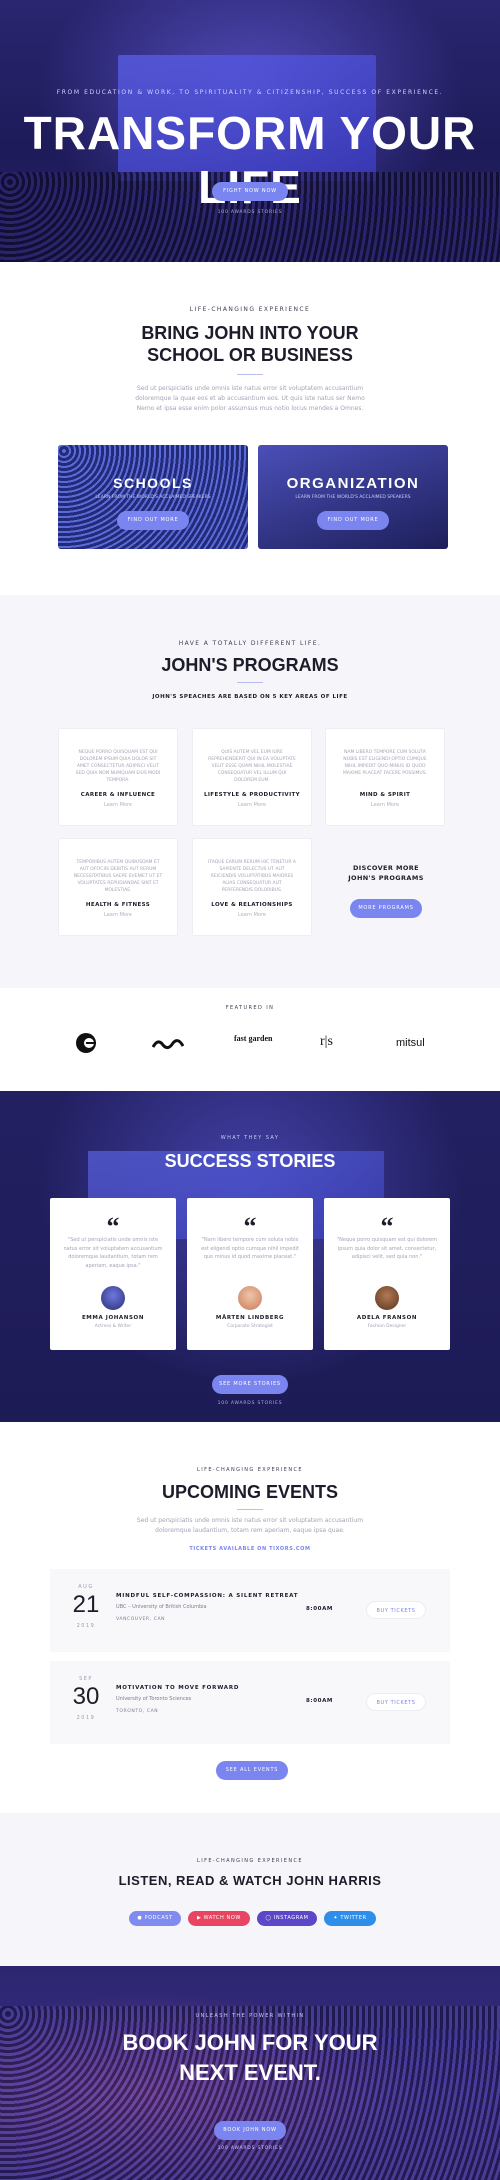 This screenshot has height=2180, width=500. Describe the element at coordinates (250, 1549) in the screenshot. I see `tickets-available-link: TICKETS AVAILABLE ON TIXORS.COM` at that location.